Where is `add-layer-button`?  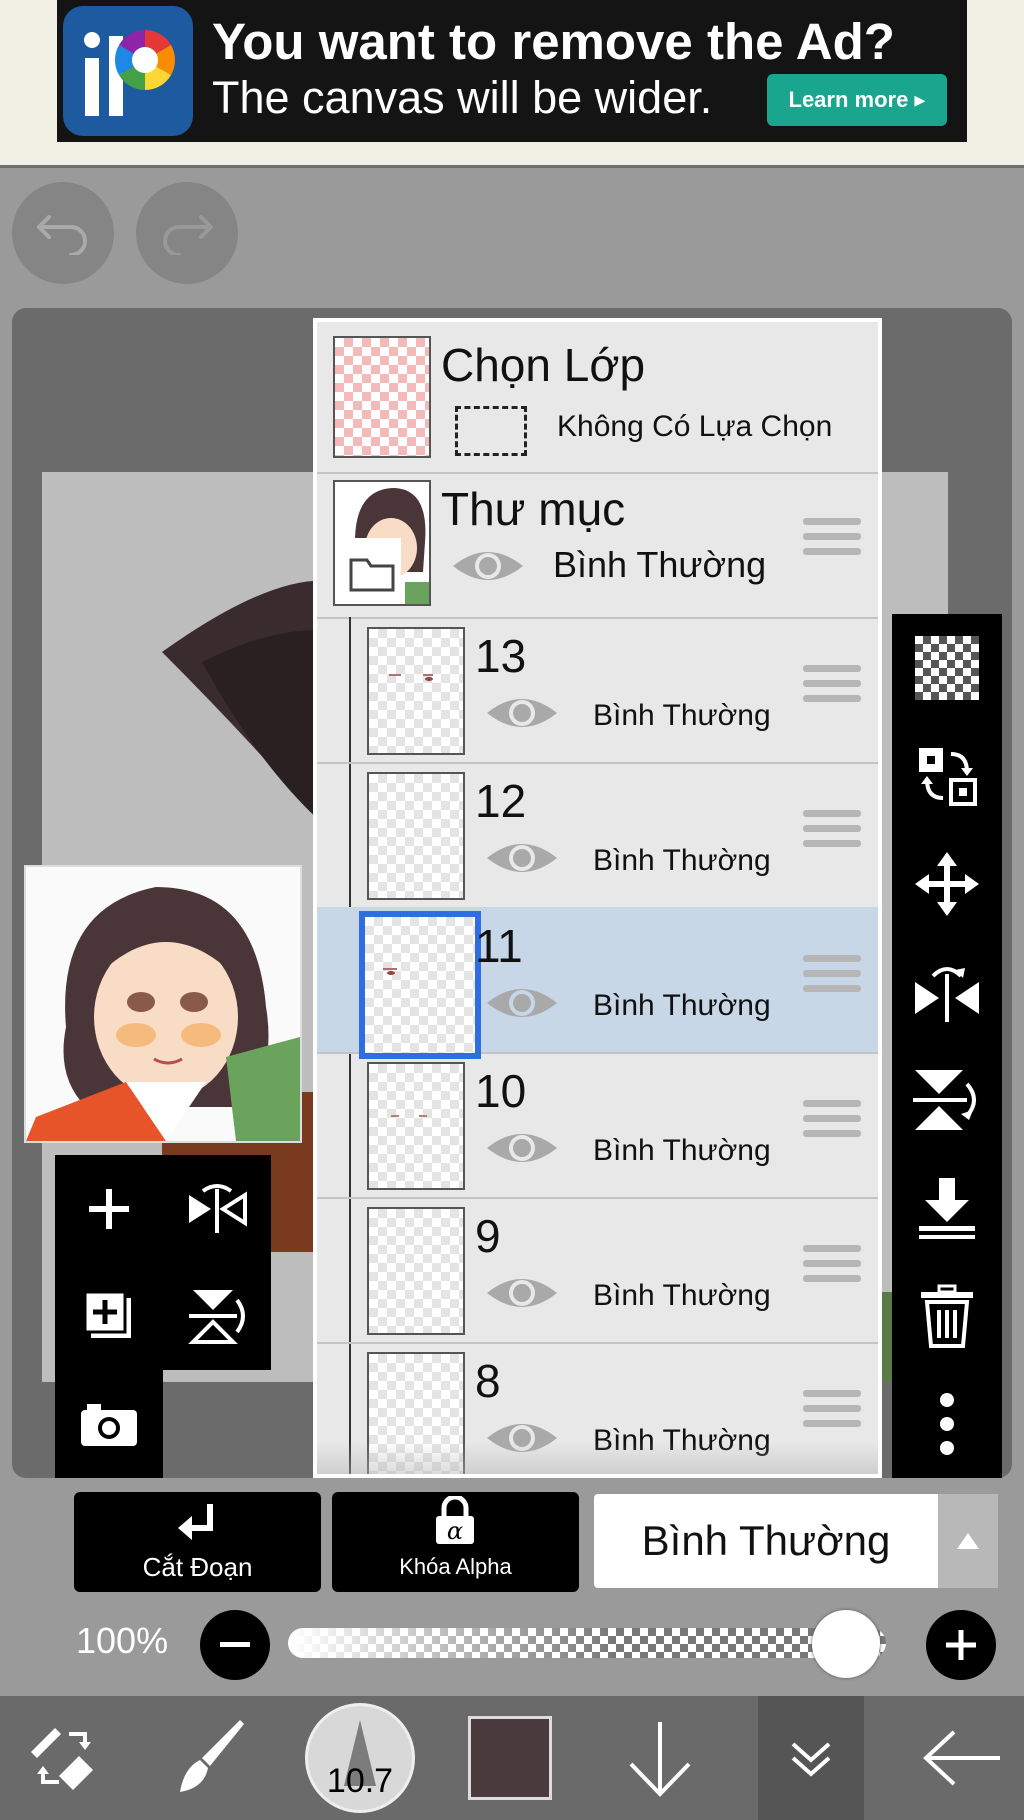
add-layer-button is located at coordinates (109, 1208).